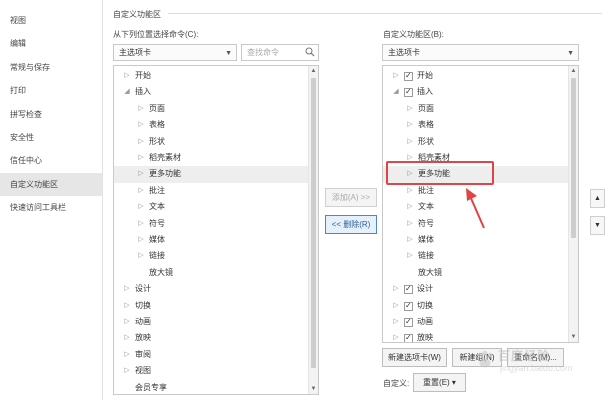 The height and width of the screenshot is (400, 610). Describe the element at coordinates (475, 306) in the screenshot. I see `tree-item: ▷ ✓ 切换` at that location.